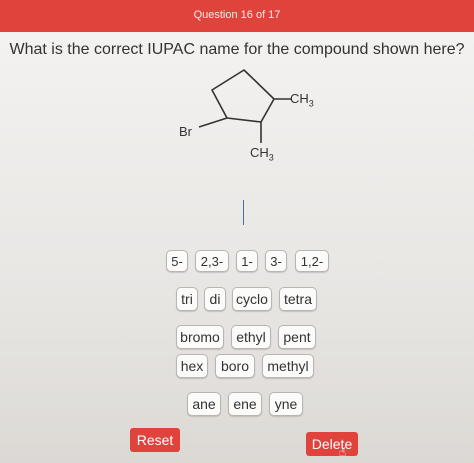 Image resolution: width=474 pixels, height=463 pixels. What do you see at coordinates (177, 261) in the screenshot?
I see `tile-5: 5-` at bounding box center [177, 261].